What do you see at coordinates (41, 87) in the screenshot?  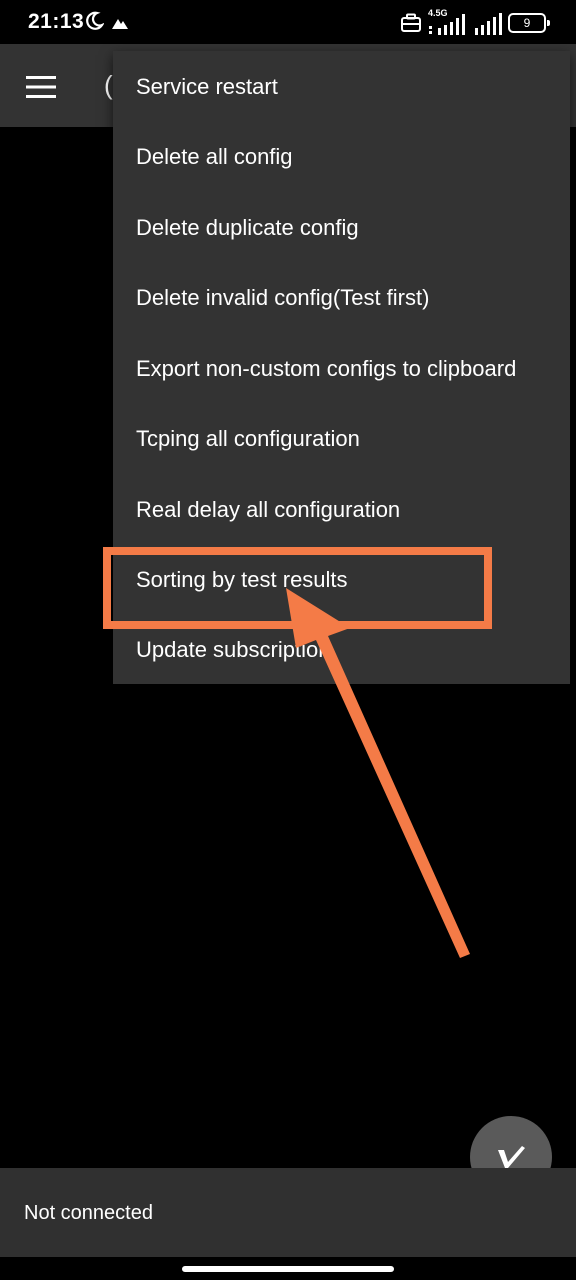 I see `hamburger-menu-icon` at bounding box center [41, 87].